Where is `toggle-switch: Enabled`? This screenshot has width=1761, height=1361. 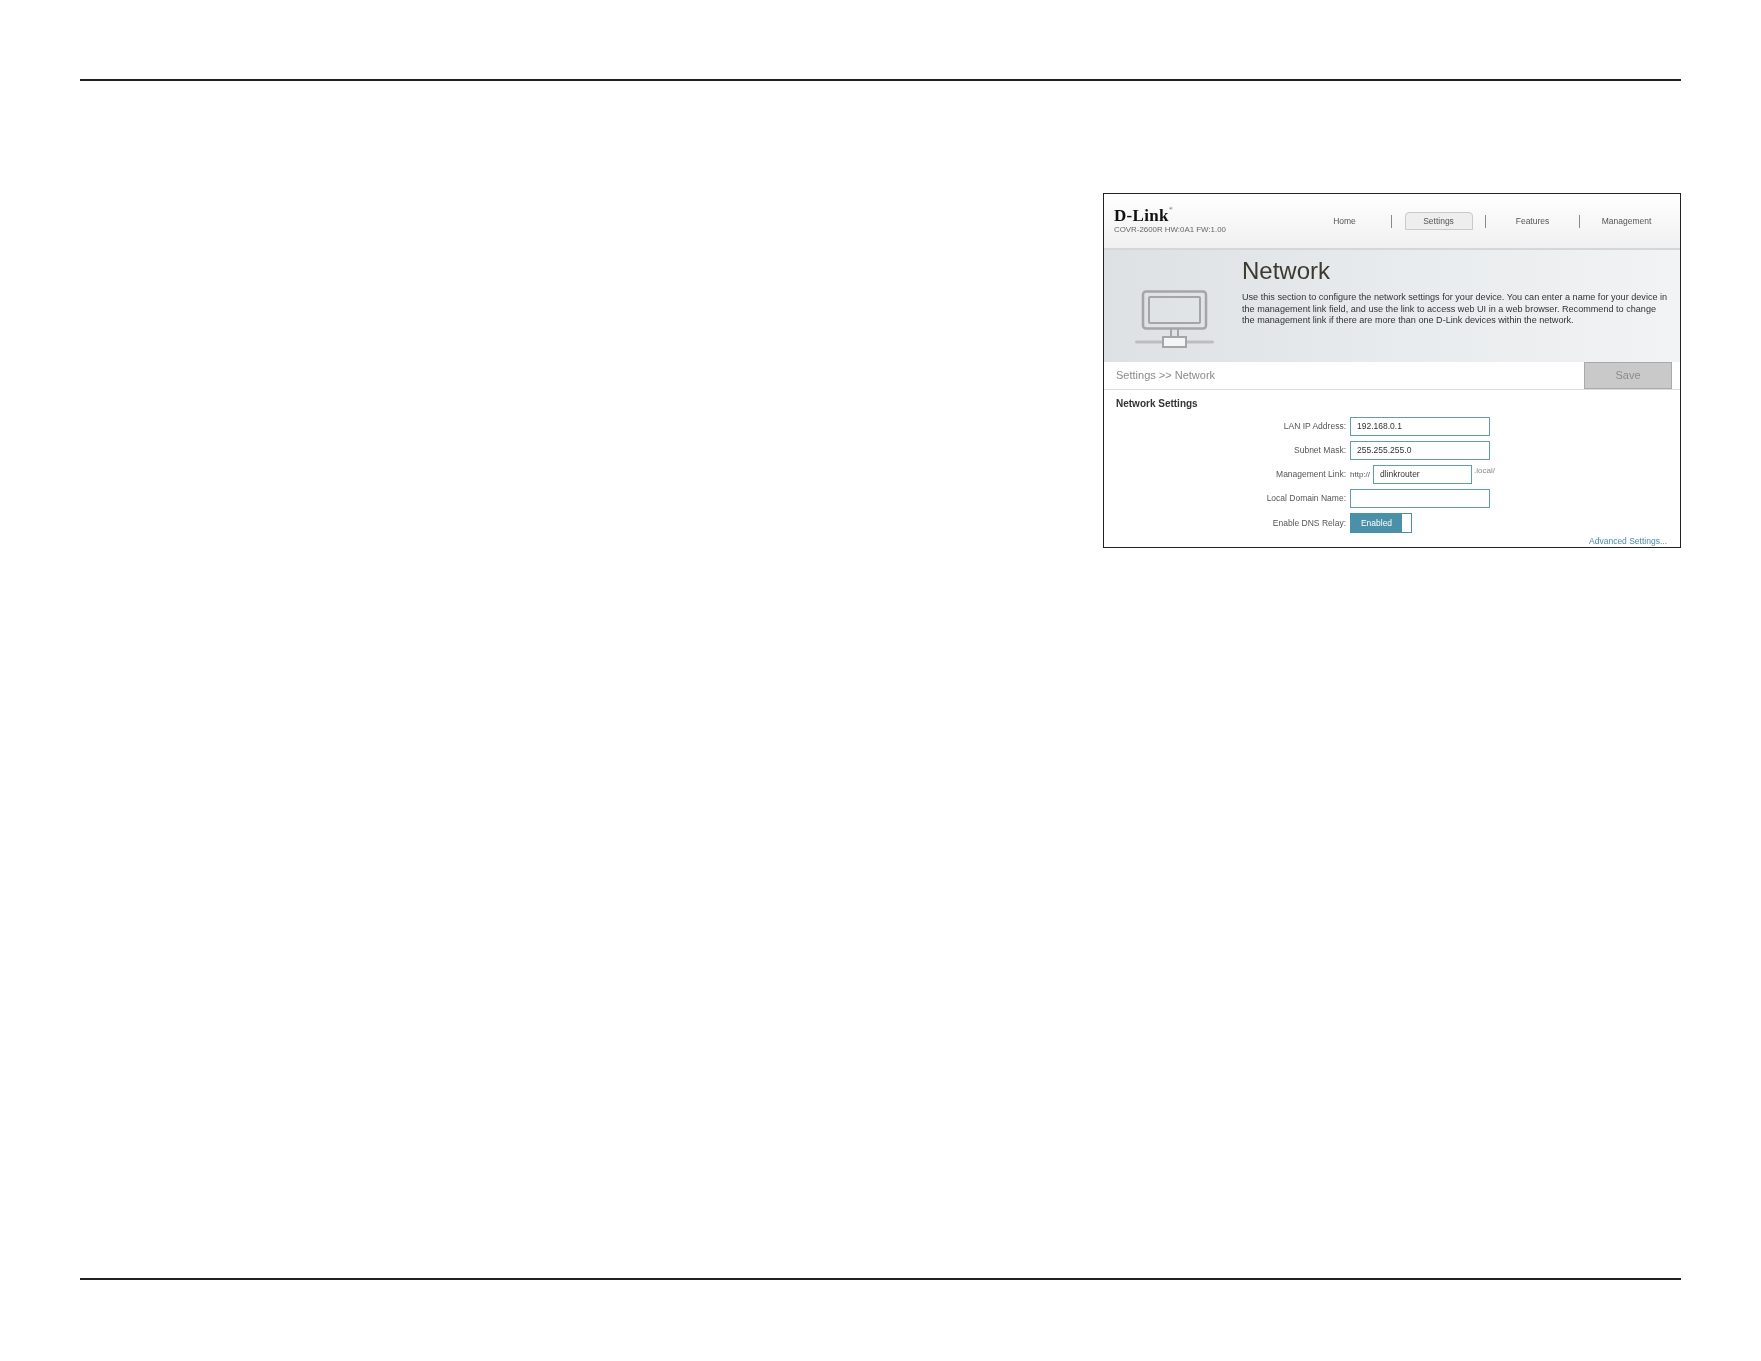
toggle-switch: Enabled is located at coordinates (1381, 523).